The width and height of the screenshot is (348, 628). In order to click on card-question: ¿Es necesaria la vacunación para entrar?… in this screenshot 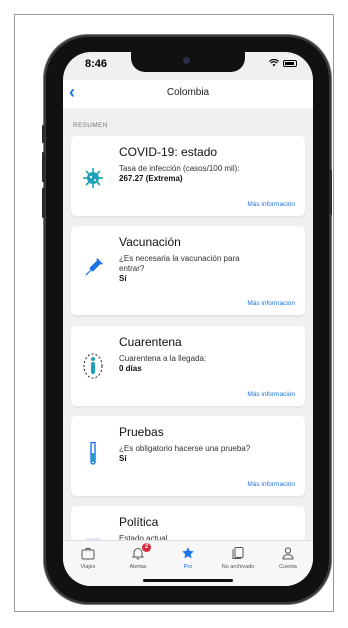, I will do `click(189, 269)`.